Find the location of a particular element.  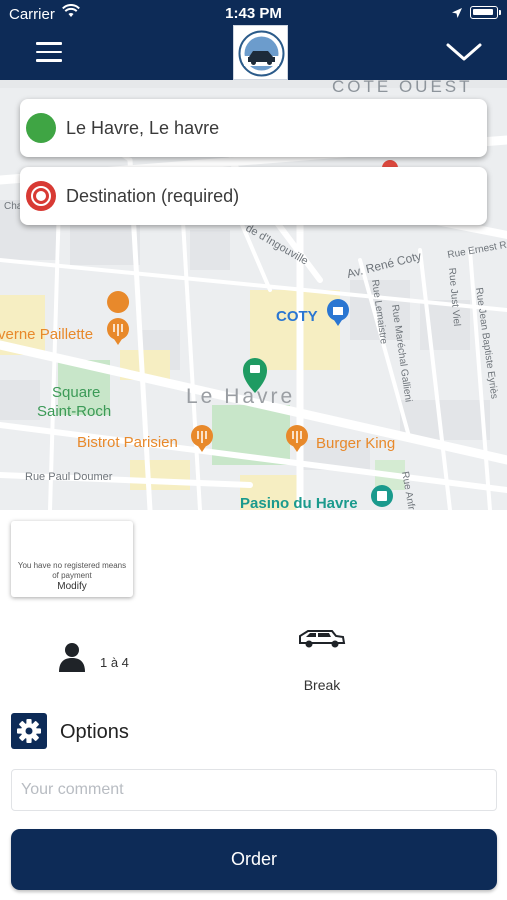

passenger-count: 1 à 4 is located at coordinates (102, 658).